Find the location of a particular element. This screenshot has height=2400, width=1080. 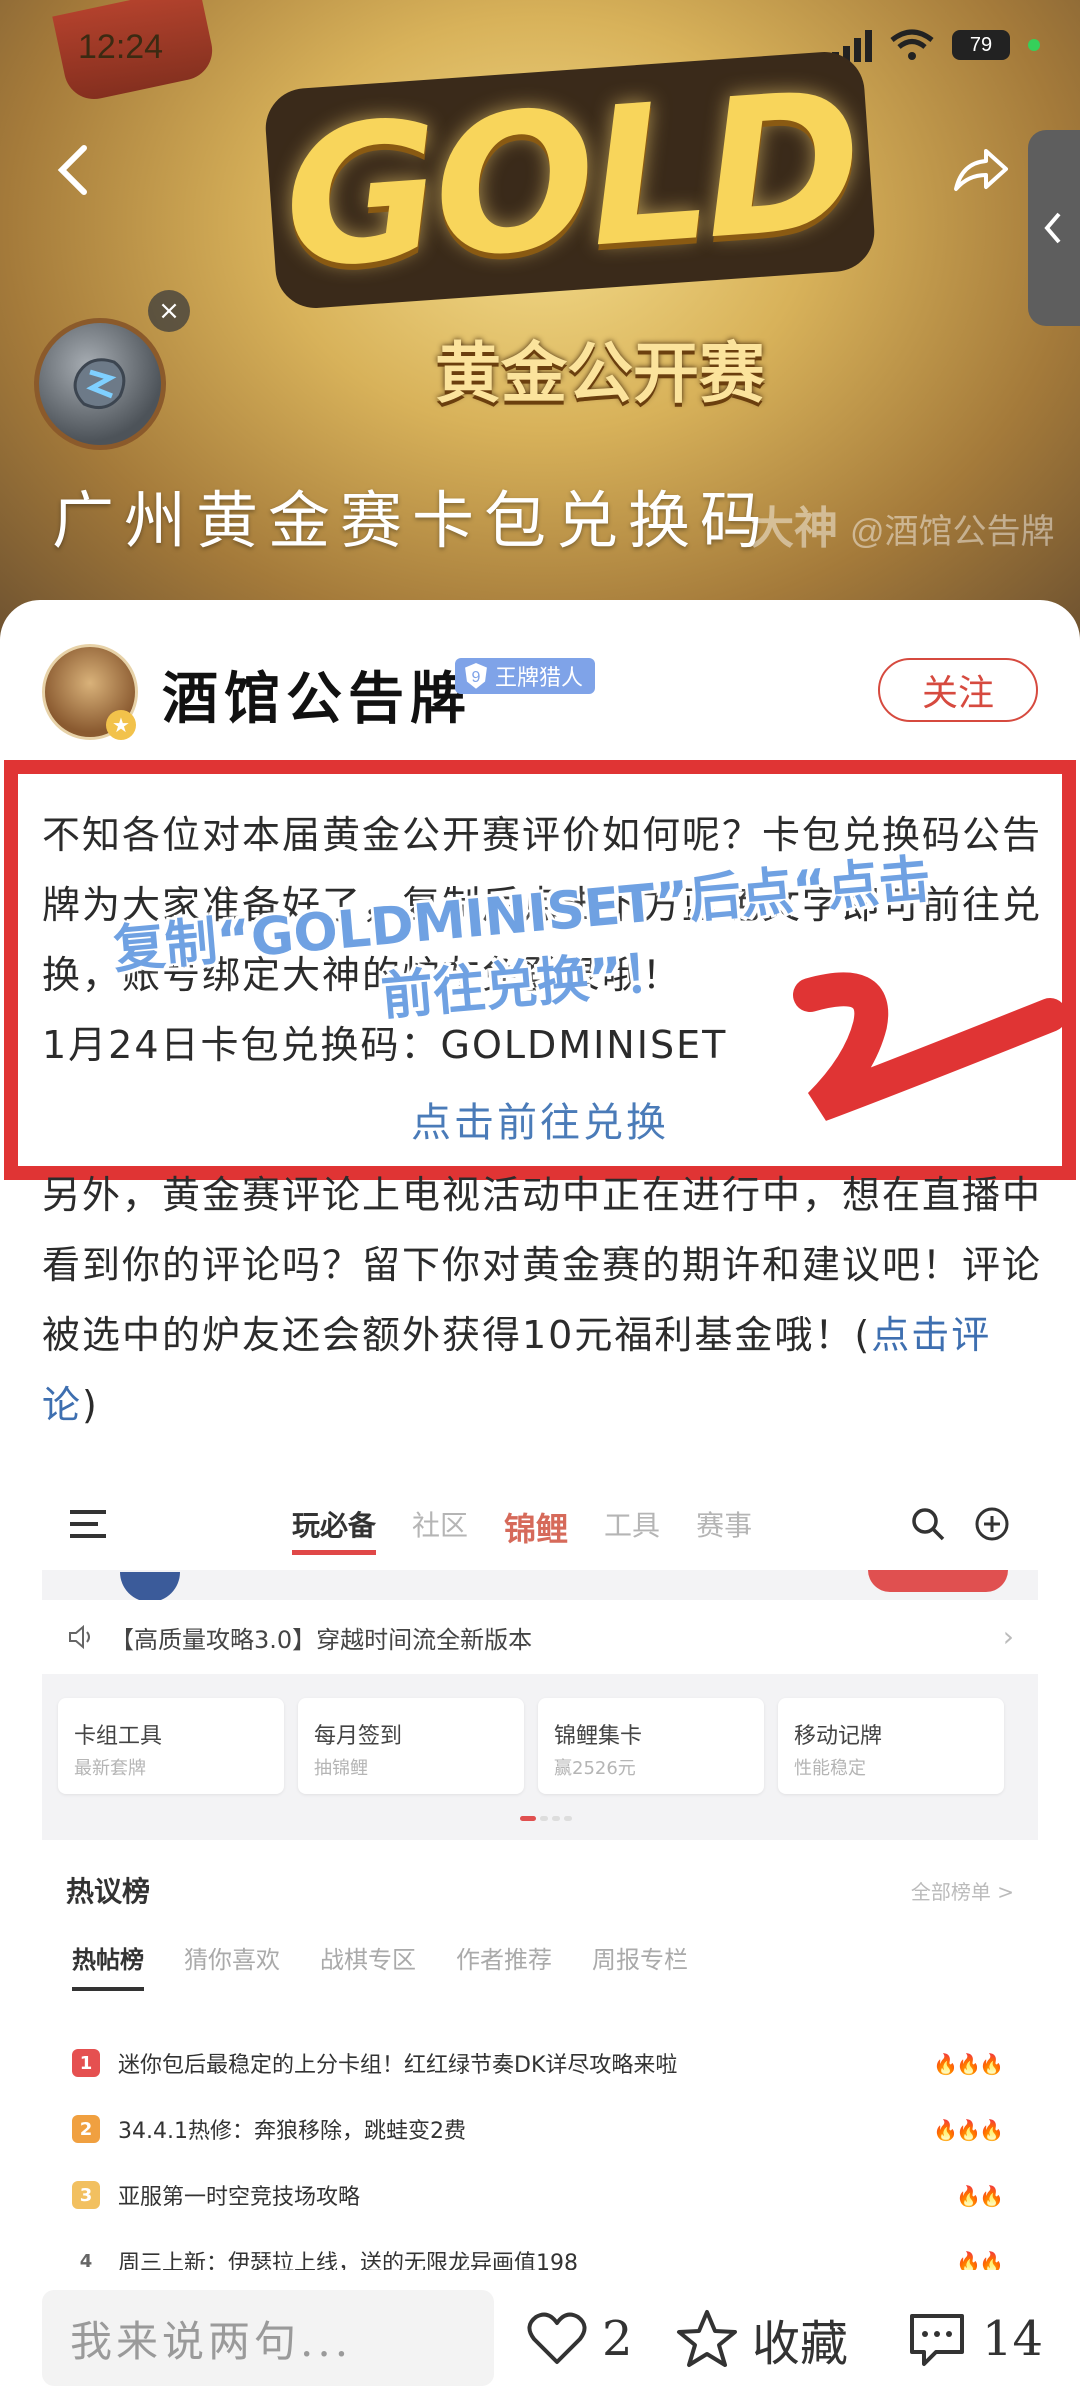

wifi-icon is located at coordinates (912, 44).